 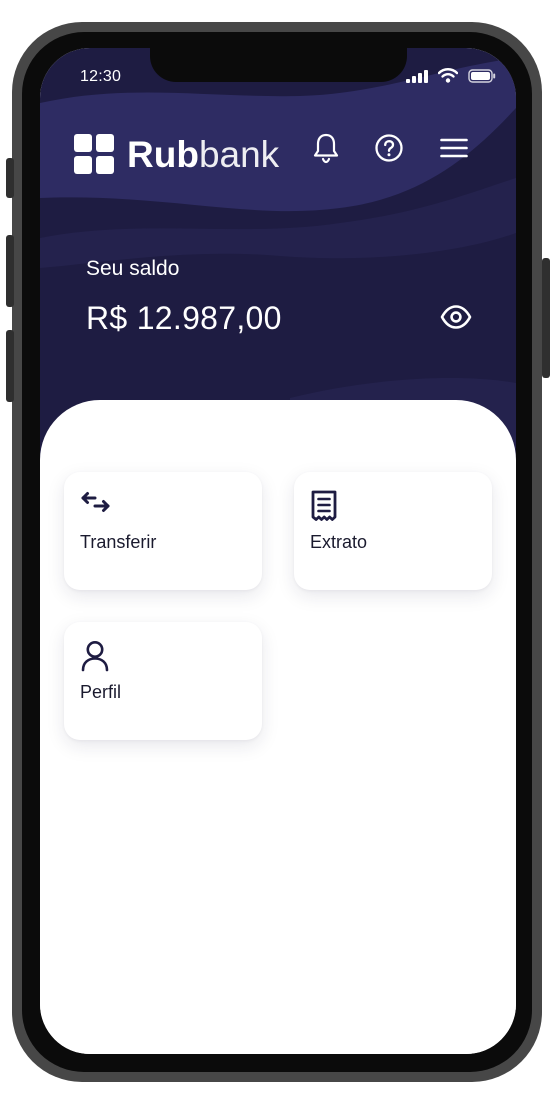 What do you see at coordinates (95, 658) in the screenshot?
I see `user-icon` at bounding box center [95, 658].